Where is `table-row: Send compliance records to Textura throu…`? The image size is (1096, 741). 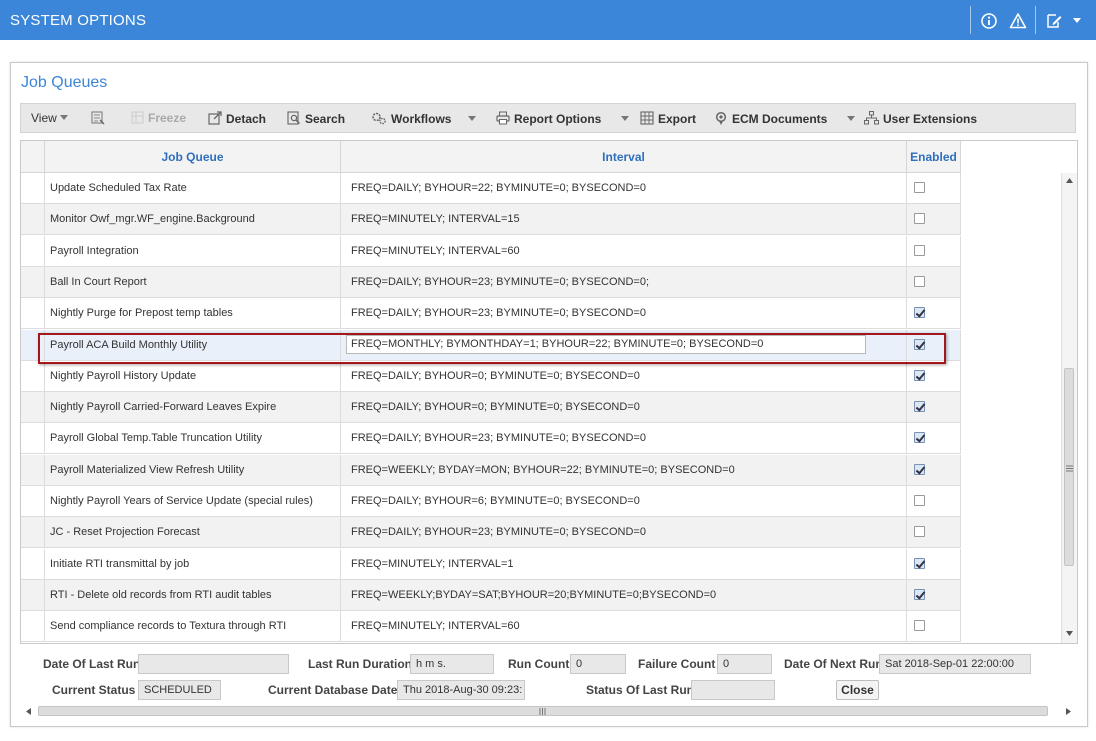 table-row: Send compliance records to Textura throu… is located at coordinates (491, 627).